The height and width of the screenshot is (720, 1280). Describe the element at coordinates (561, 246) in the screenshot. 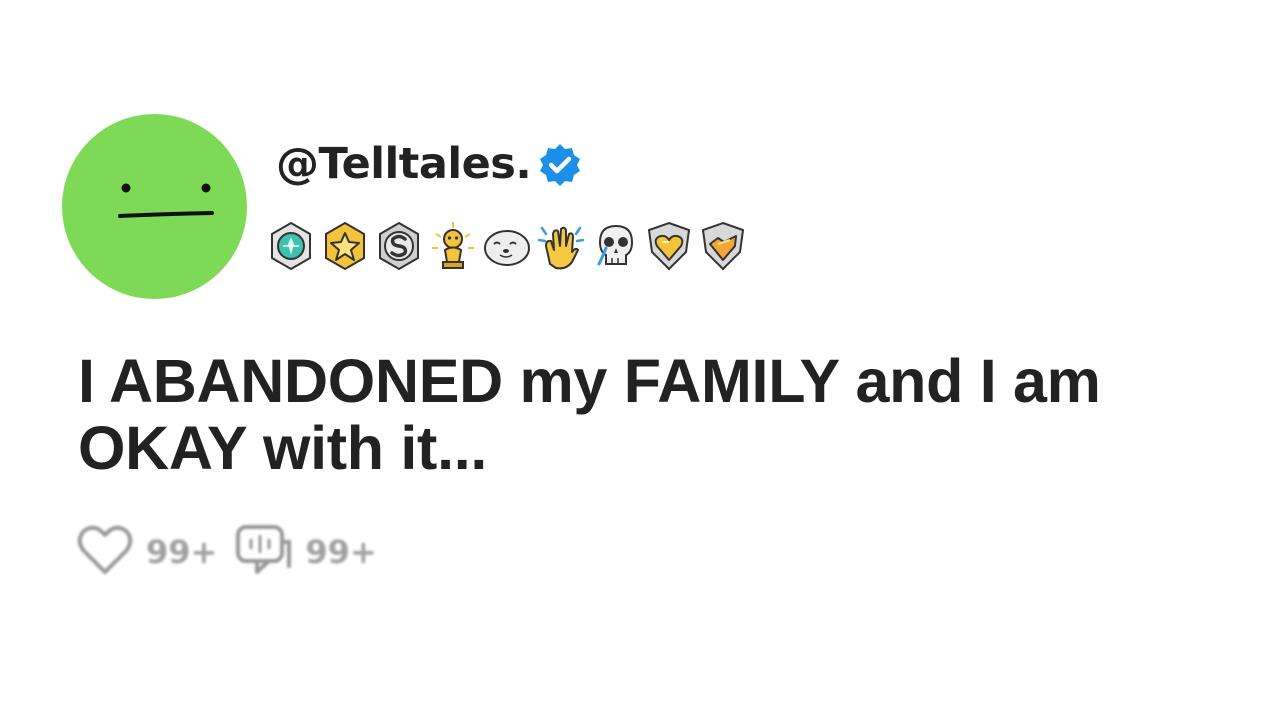

I see `clapping-hands-icon` at that location.